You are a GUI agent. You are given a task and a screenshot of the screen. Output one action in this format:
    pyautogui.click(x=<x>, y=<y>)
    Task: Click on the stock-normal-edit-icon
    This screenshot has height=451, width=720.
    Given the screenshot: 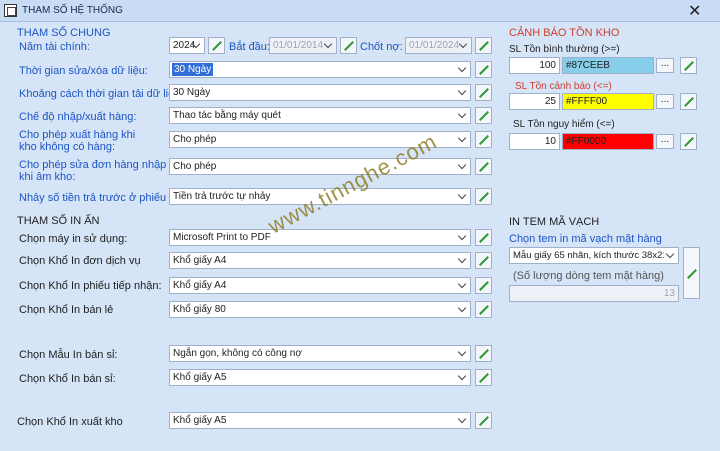 What is the action you would take?
    pyautogui.click(x=688, y=65)
    